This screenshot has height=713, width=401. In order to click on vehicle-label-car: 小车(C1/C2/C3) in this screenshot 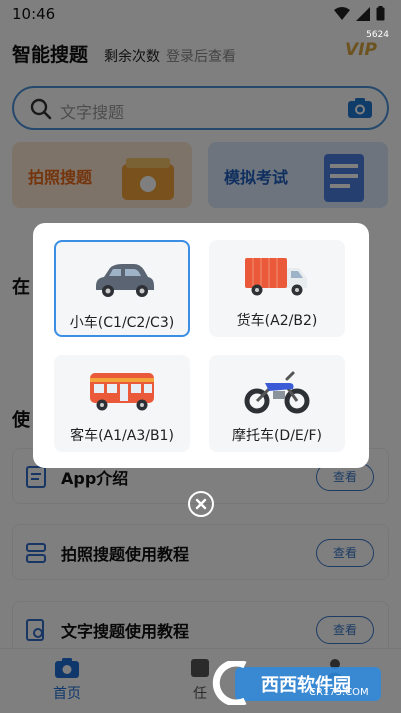, I will do `click(122, 323)`.